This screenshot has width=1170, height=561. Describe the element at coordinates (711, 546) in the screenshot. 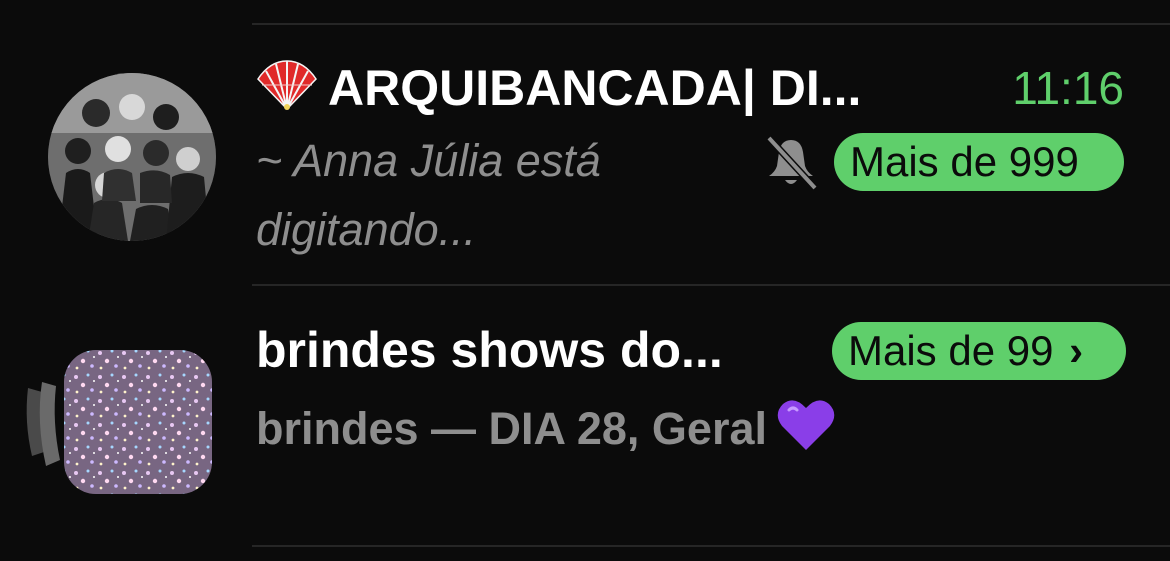

I see `bottom-divider` at that location.